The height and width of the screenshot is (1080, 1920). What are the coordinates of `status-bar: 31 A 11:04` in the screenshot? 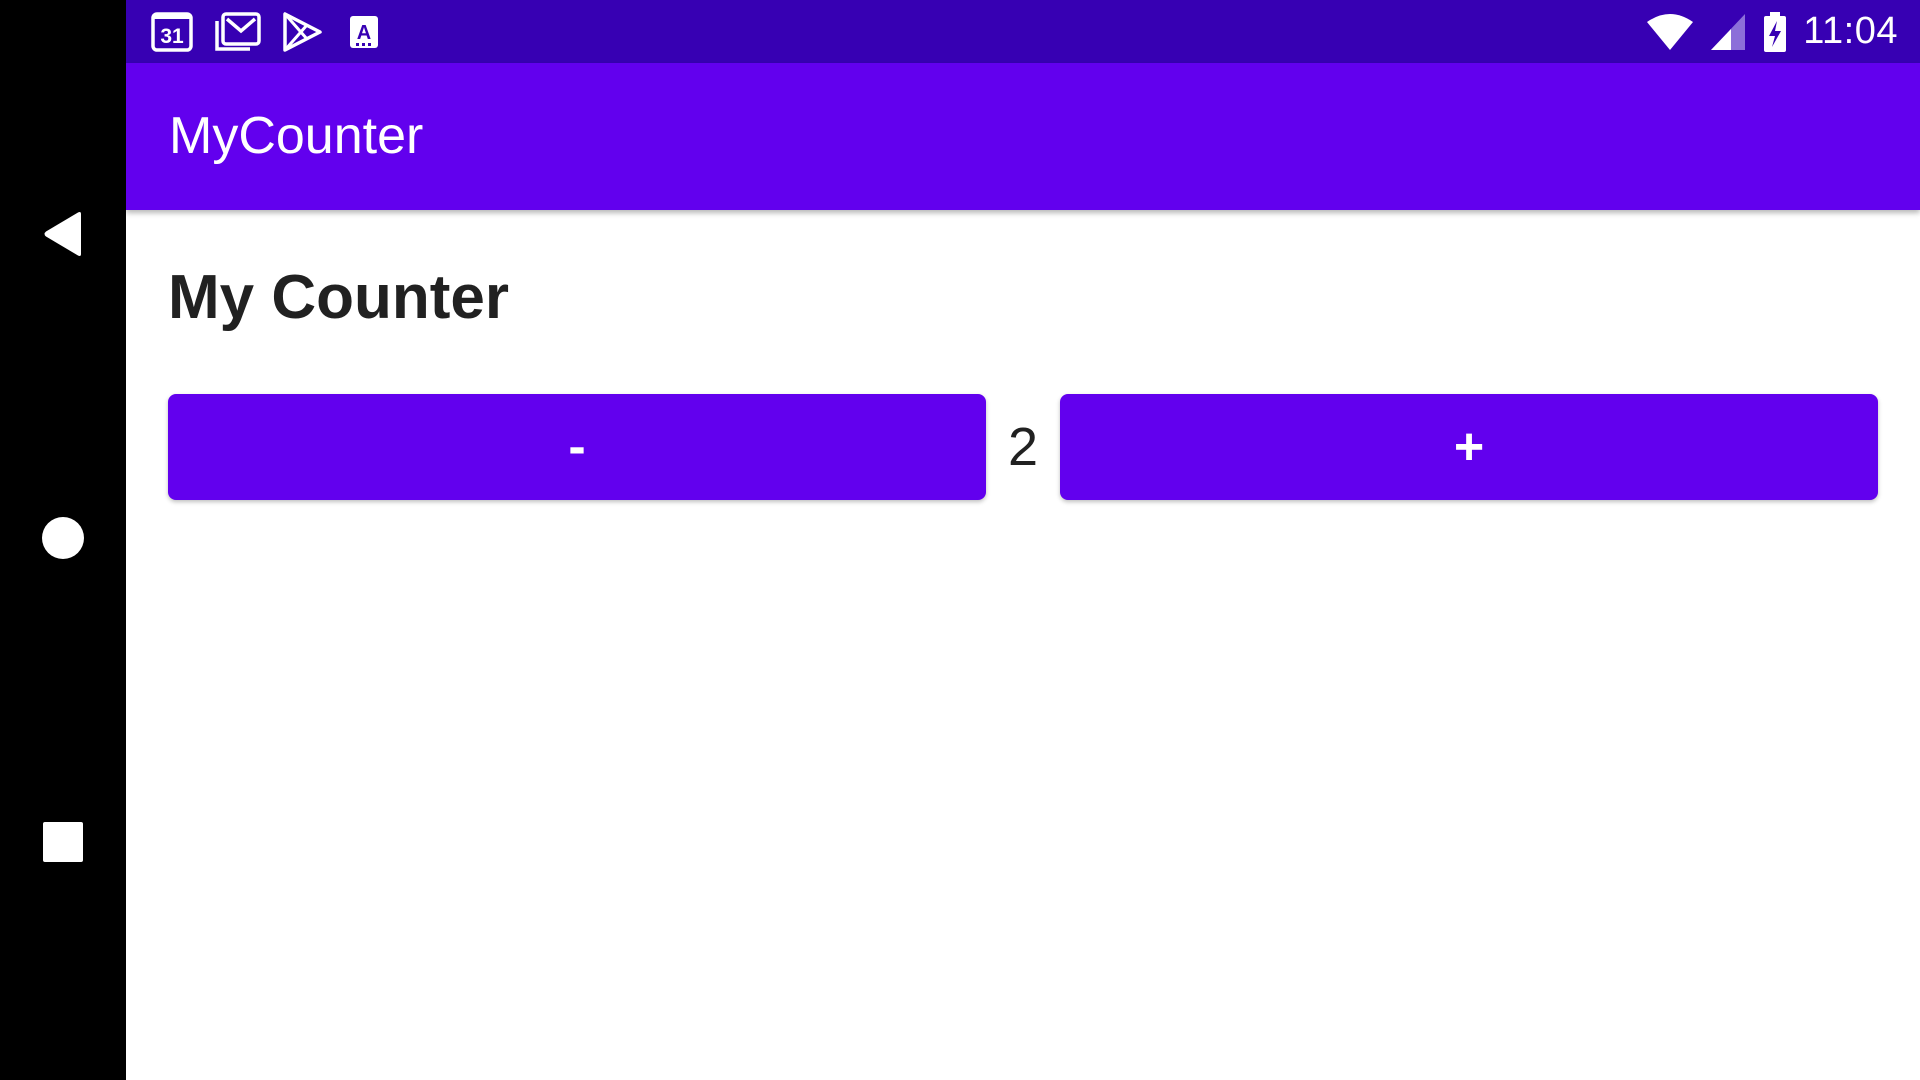 It's located at (1023, 31).